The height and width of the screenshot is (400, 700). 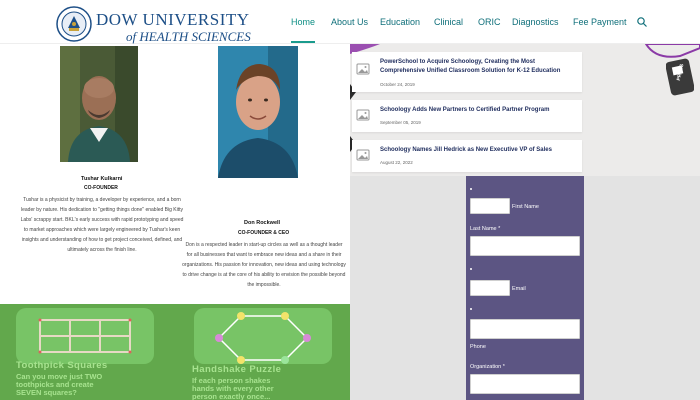 What do you see at coordinates (264, 233) in the screenshot?
I see `profile-title-don: CO-FOUNDER & CEO` at bounding box center [264, 233].